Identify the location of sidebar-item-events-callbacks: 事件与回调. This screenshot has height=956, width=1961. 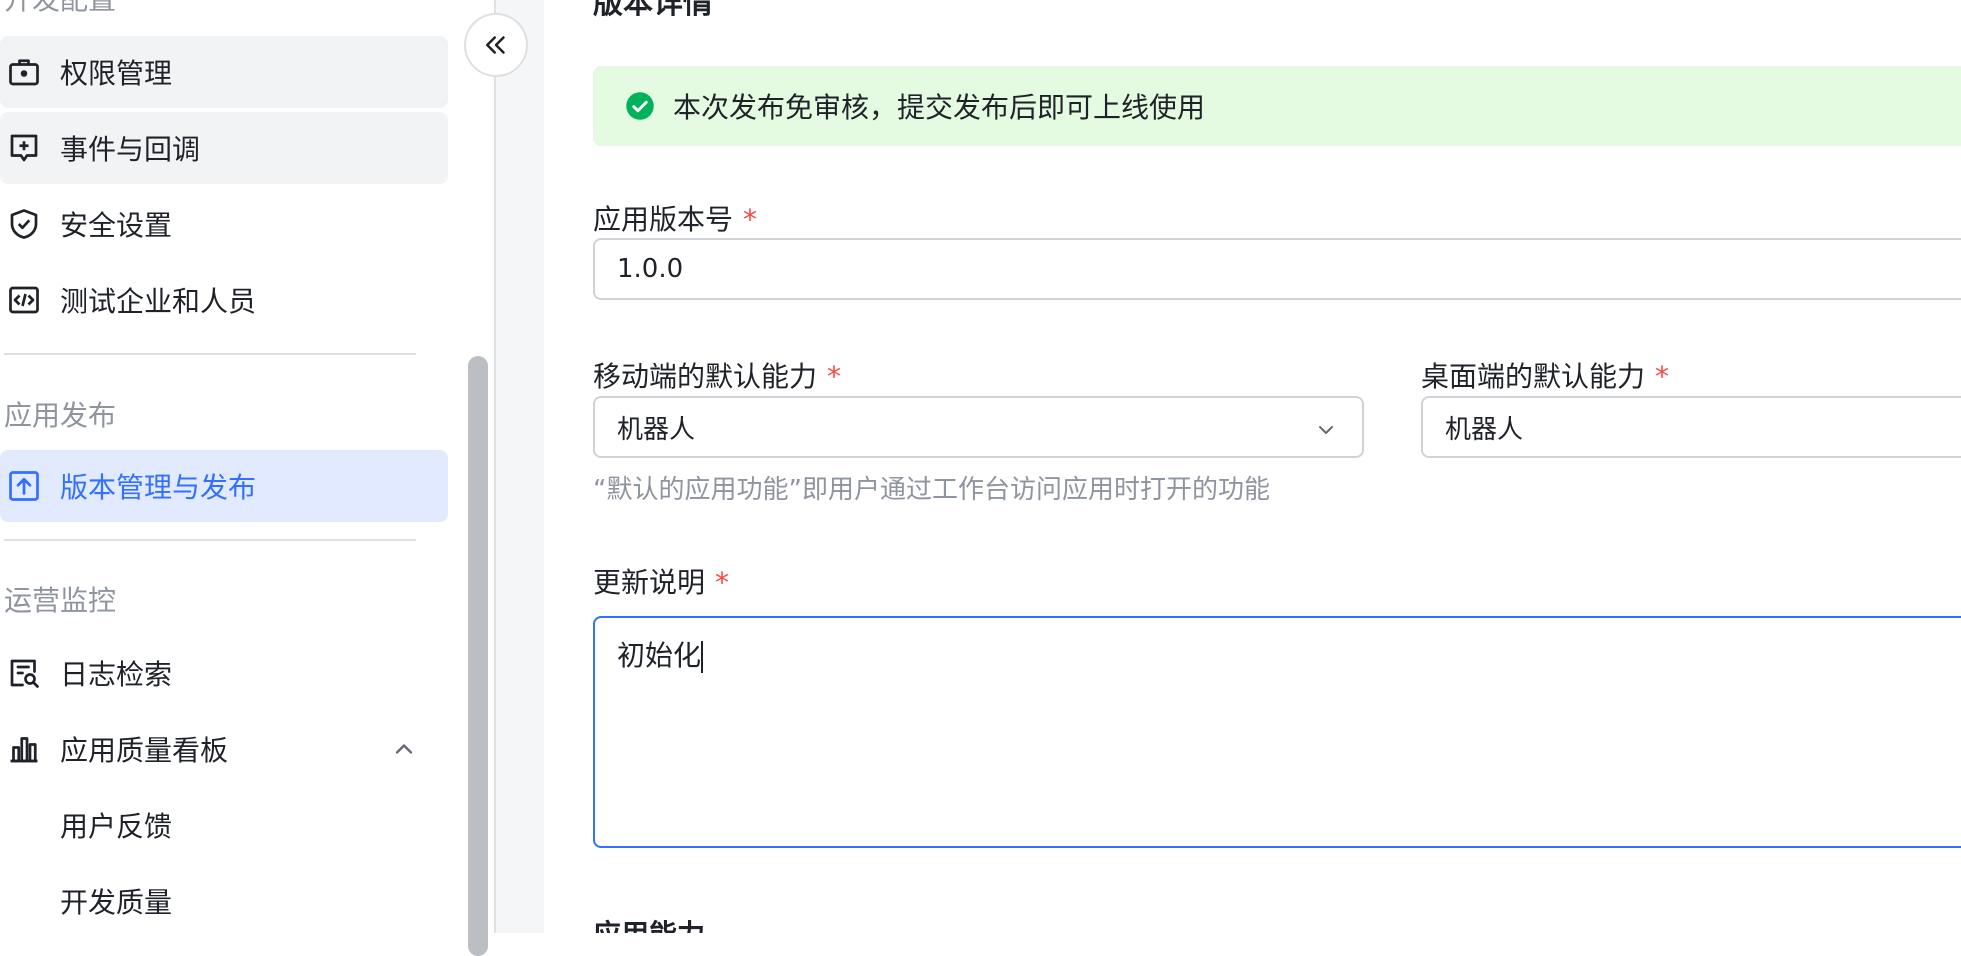
(224, 148).